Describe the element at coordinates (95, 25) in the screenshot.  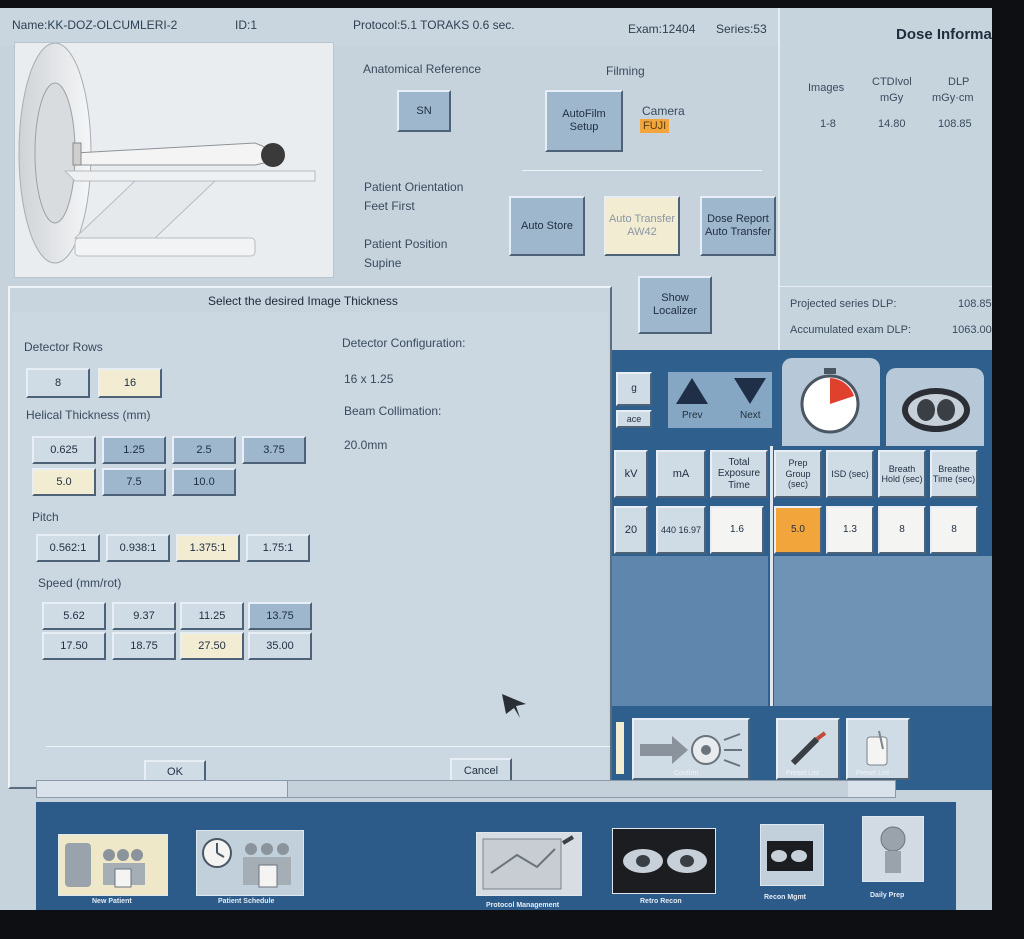
I see `patient-name: Name:KK-DOZ-OLCUMLERI-2` at that location.